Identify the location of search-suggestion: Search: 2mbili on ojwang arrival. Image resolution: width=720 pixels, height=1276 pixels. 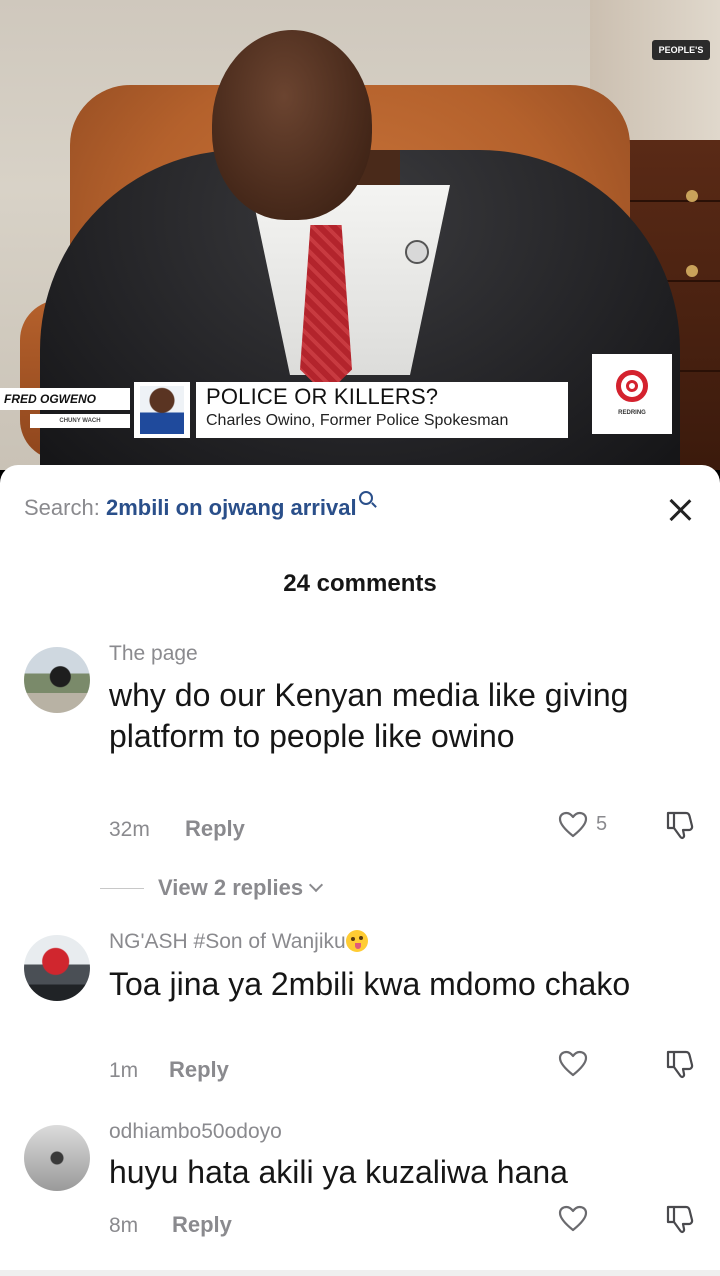
(198, 506).